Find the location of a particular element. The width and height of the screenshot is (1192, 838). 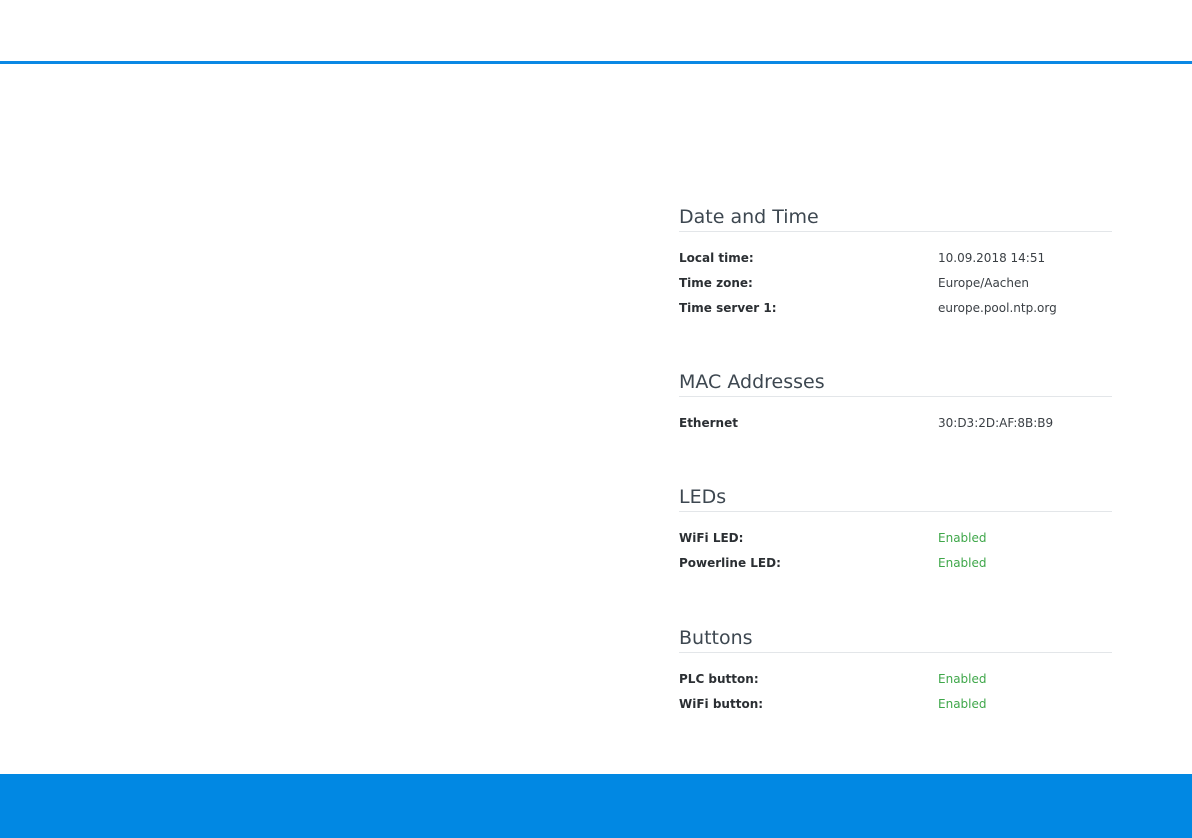

header-divider is located at coordinates (596, 62).